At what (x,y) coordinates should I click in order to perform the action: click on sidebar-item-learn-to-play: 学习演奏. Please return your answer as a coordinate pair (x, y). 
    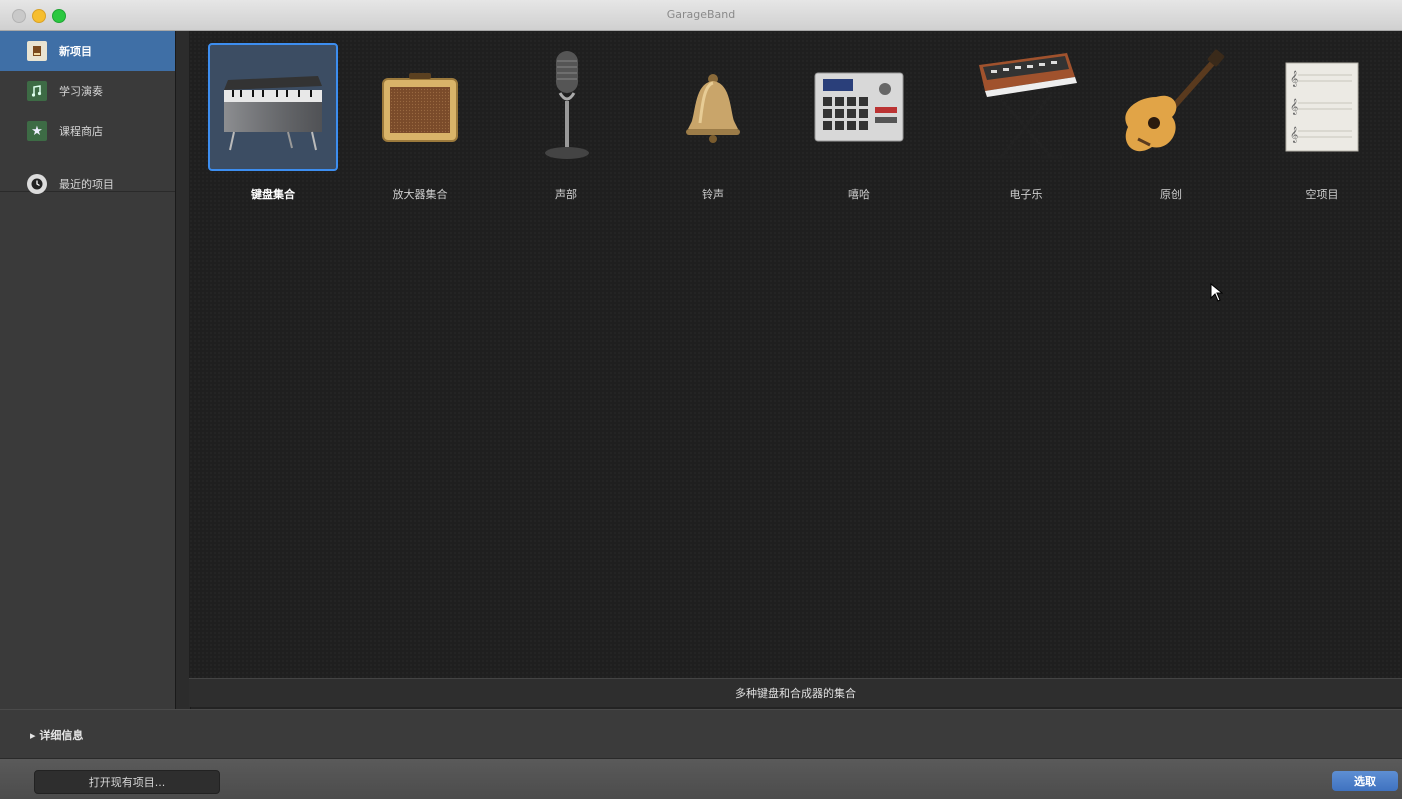
    Looking at the image, I should click on (87, 91).